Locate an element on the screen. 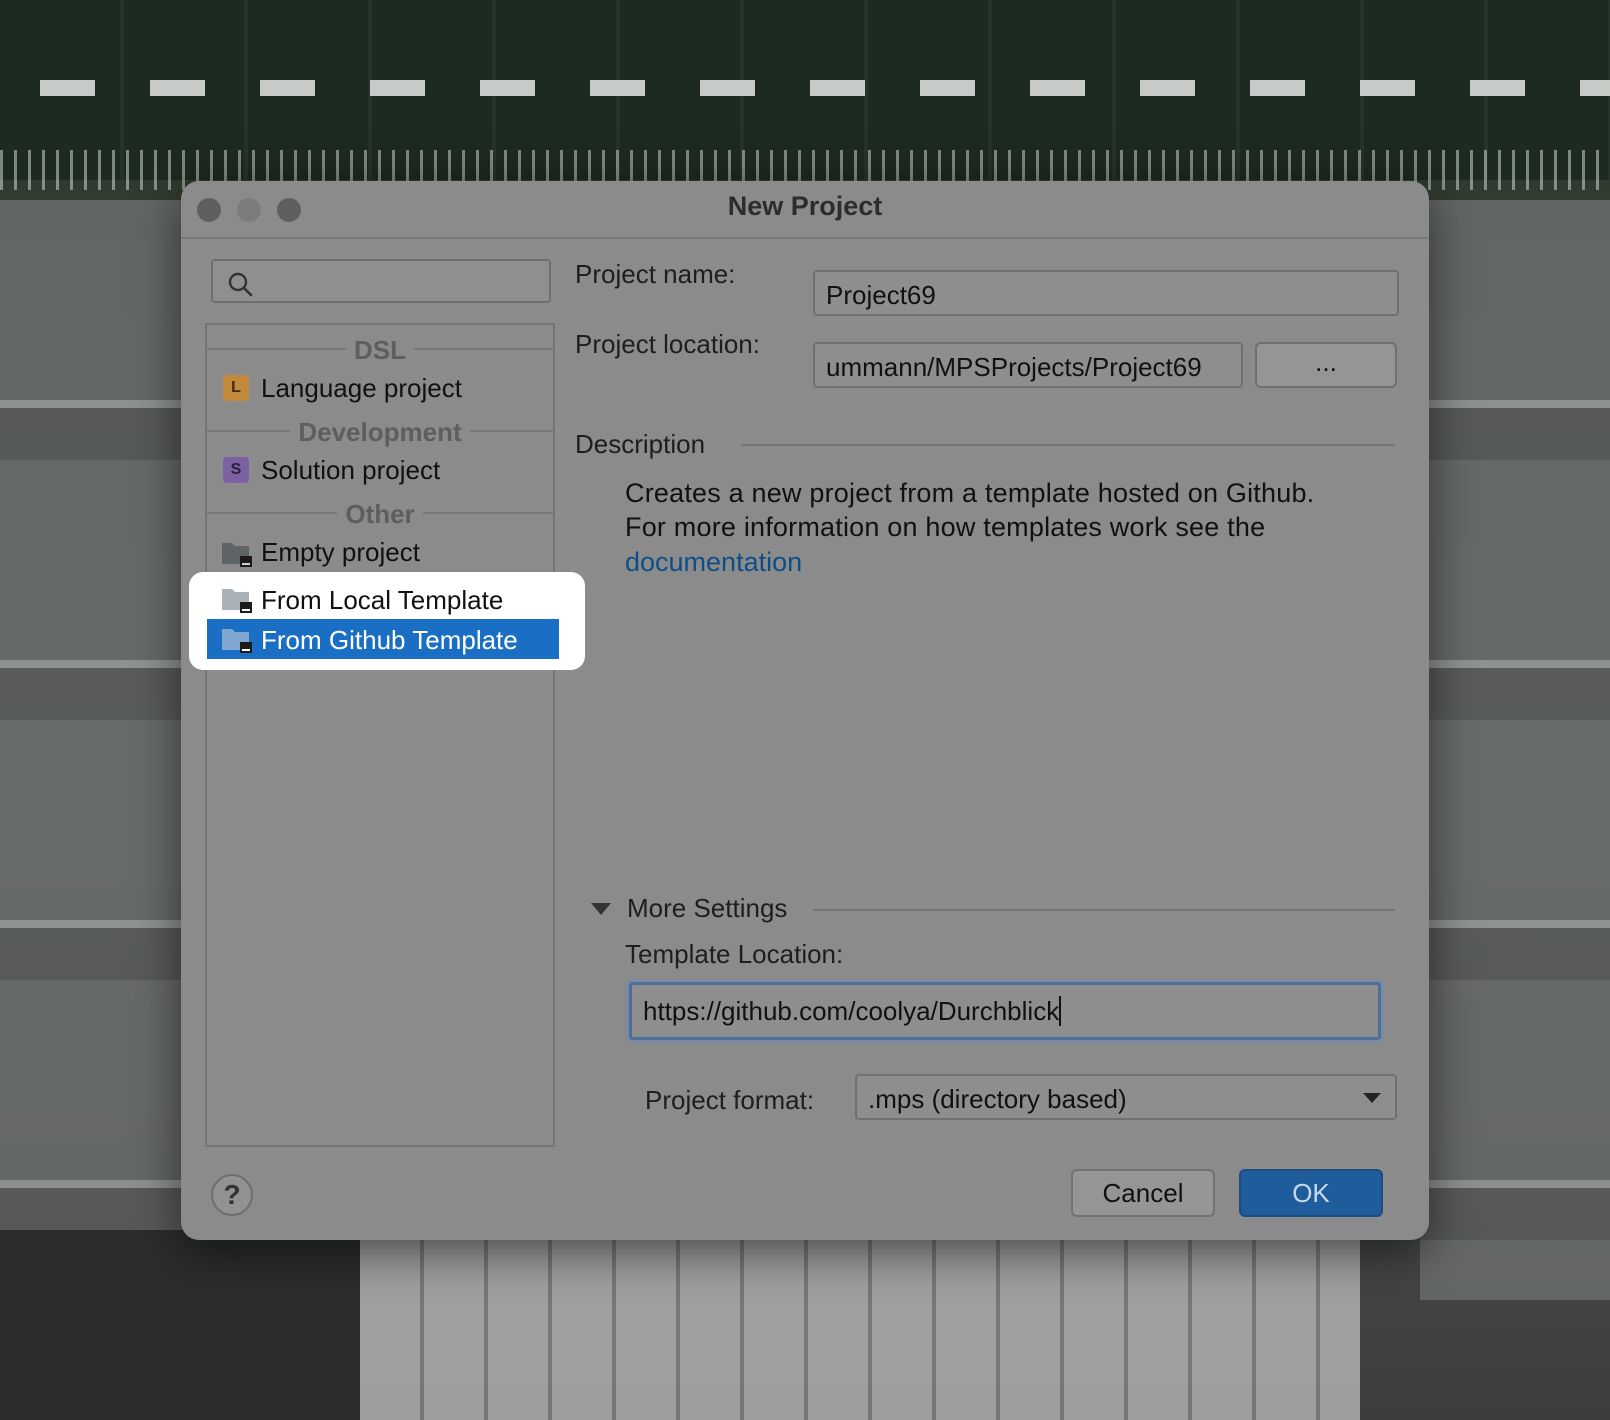 This screenshot has width=1610, height=1420. group-label: Development is located at coordinates (380, 432).